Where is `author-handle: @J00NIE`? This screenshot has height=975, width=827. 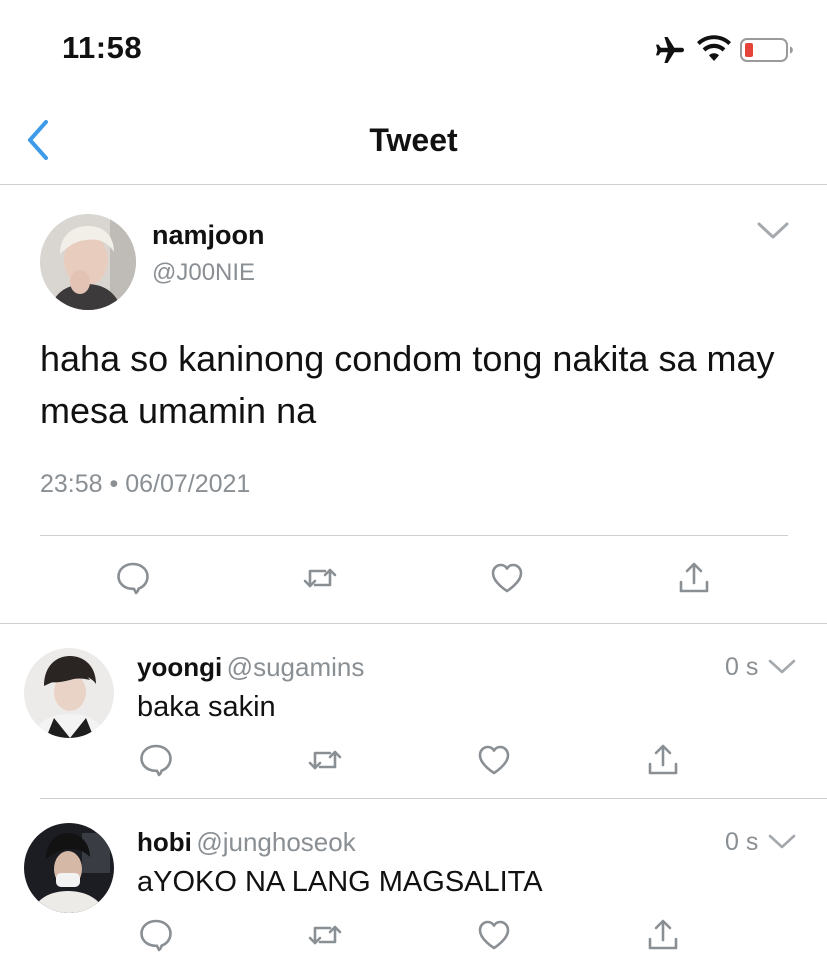 author-handle: @J00NIE is located at coordinates (203, 273).